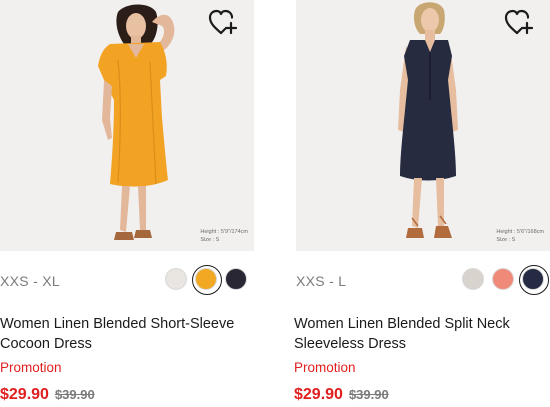 The height and width of the screenshot is (407, 550). I want to click on model-info: Height : 5'6"/168cm Size : S, so click(520, 236).